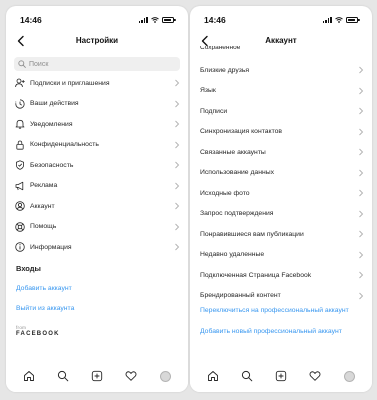  Describe the element at coordinates (97, 41) in the screenshot. I see `settings-header: Настройки` at that location.